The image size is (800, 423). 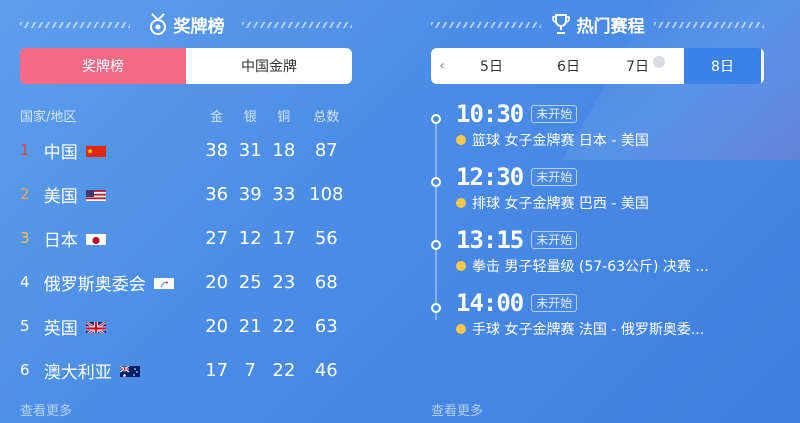 What do you see at coordinates (722, 66) in the screenshot?
I see `date-tab-8: 8日` at bounding box center [722, 66].